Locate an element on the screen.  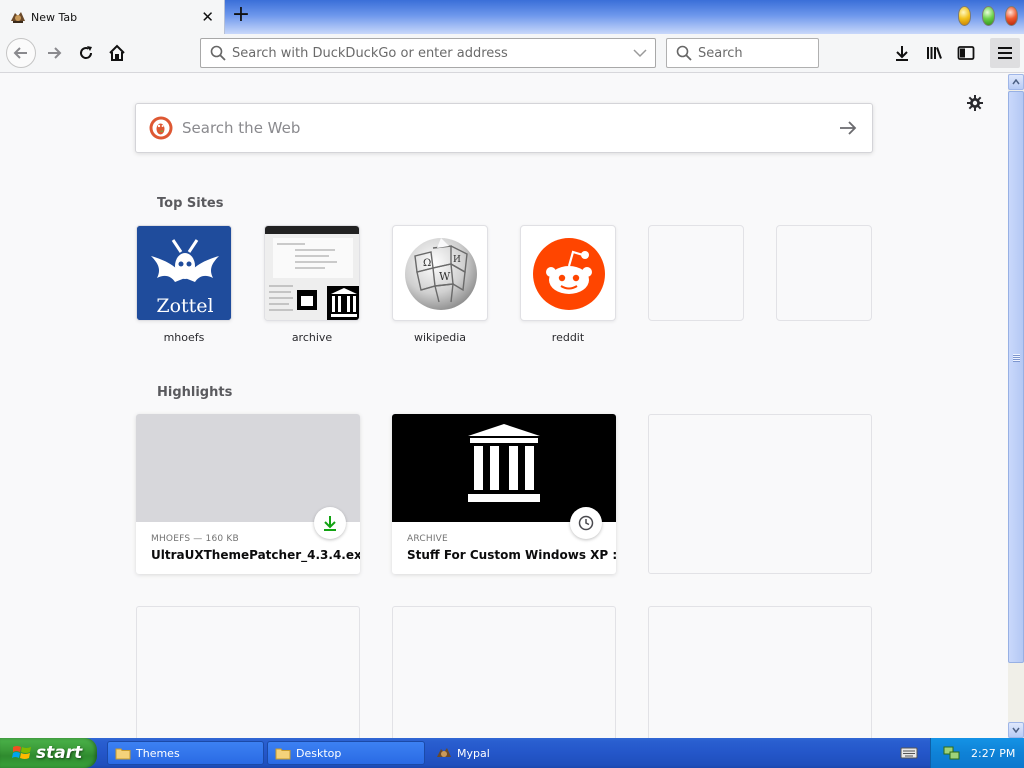
scroll-thumb is located at coordinates (1016, 377).